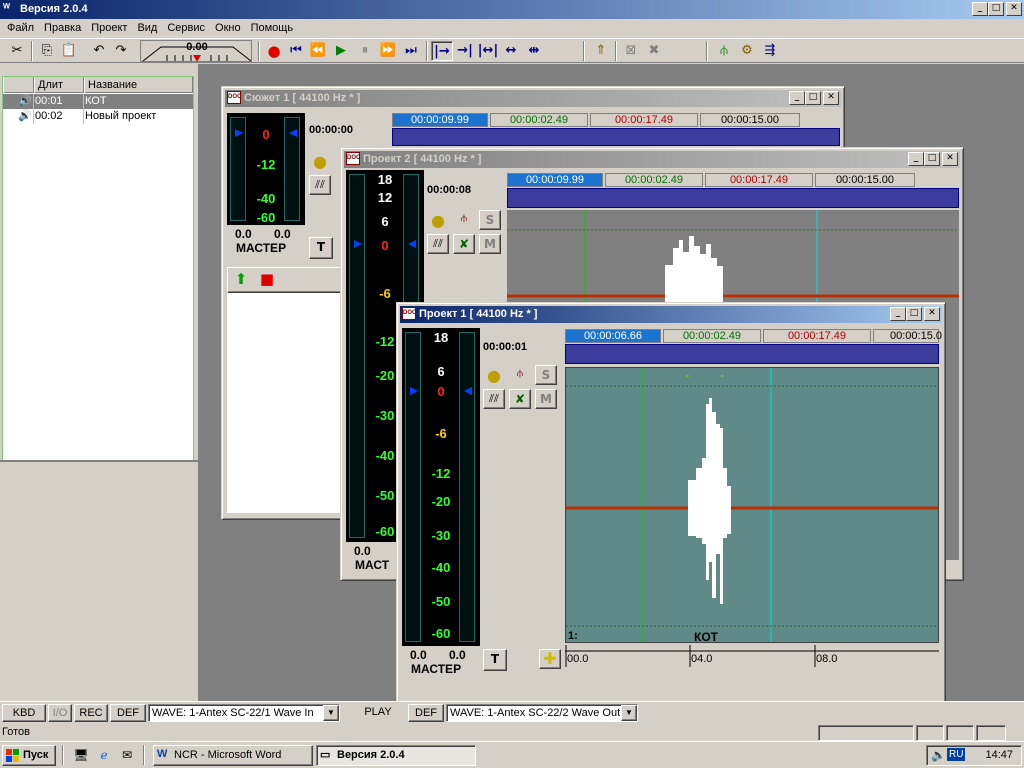 This screenshot has width=1024, height=768. What do you see at coordinates (652, 159) in the screenshot?
I see `window-title-bar: DOC Проект 2 [ 44100 Hz * ] _ □ ✕` at bounding box center [652, 159].